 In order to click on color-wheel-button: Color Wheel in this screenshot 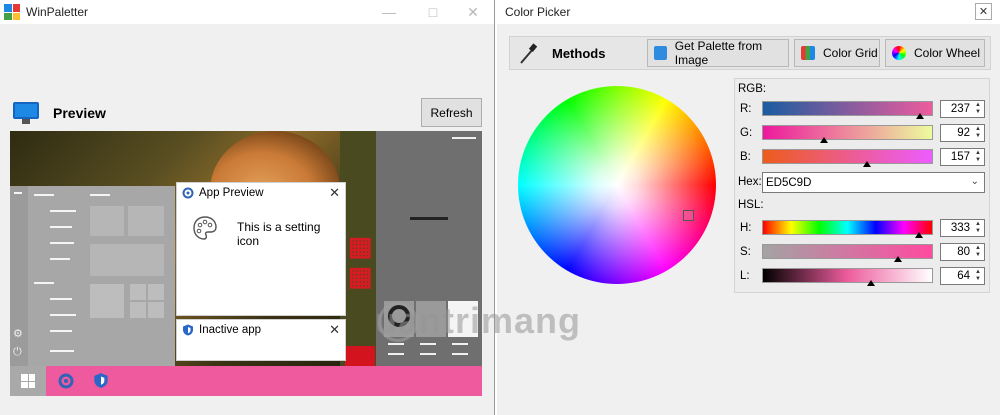, I will do `click(935, 53)`.